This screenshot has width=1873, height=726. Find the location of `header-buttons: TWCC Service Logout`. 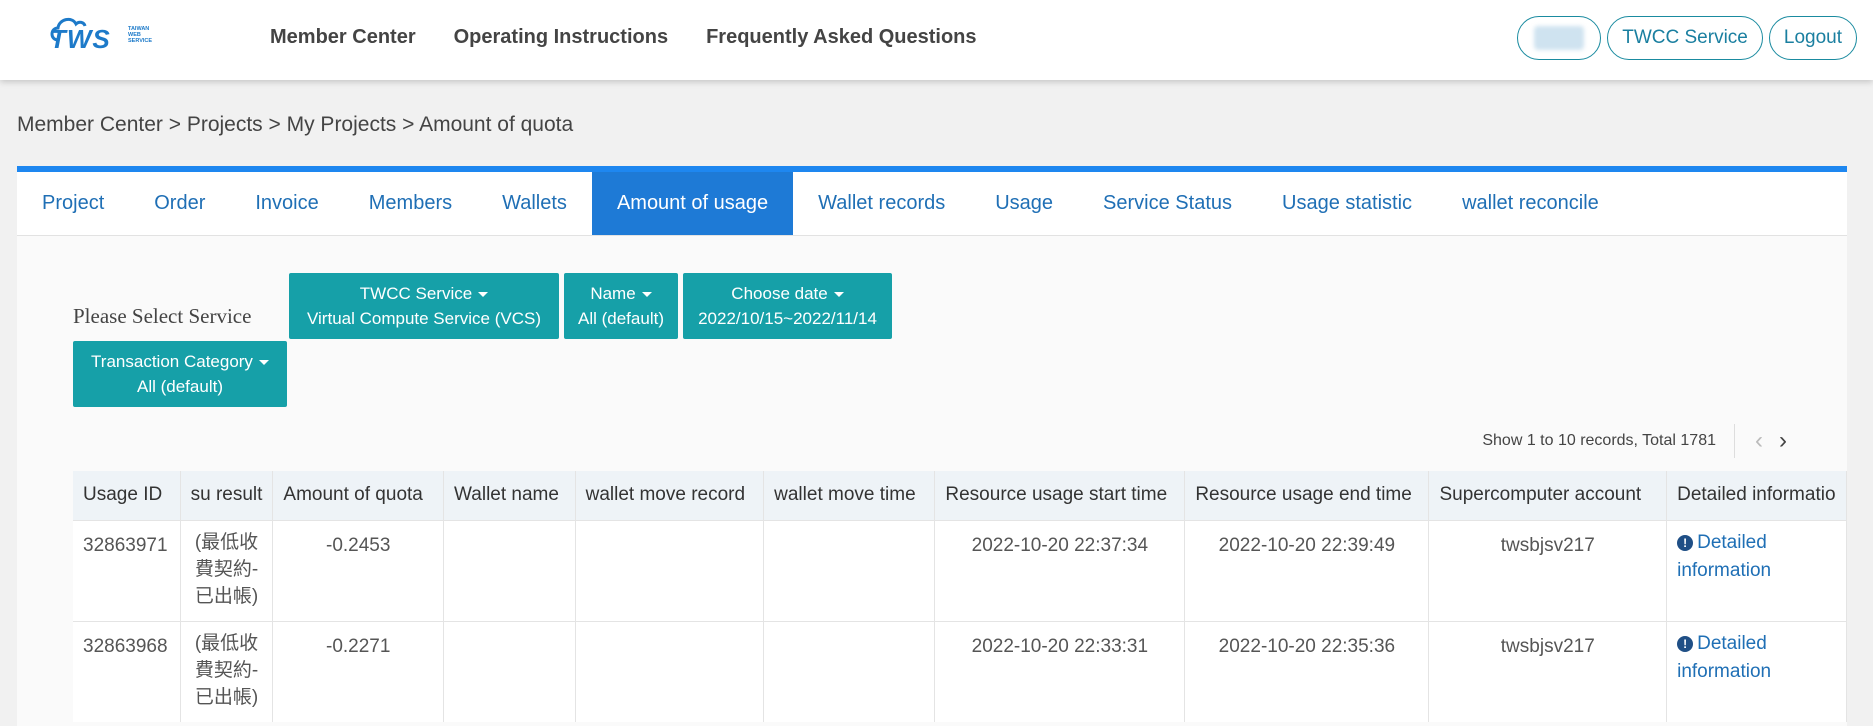

header-buttons: TWCC Service Logout is located at coordinates (1687, 38).